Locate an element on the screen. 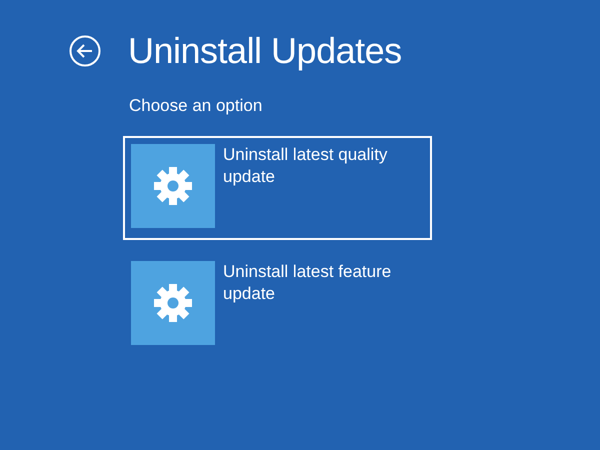 The height and width of the screenshot is (450, 600). option-button: Uninstall latest feature update is located at coordinates (277, 305).